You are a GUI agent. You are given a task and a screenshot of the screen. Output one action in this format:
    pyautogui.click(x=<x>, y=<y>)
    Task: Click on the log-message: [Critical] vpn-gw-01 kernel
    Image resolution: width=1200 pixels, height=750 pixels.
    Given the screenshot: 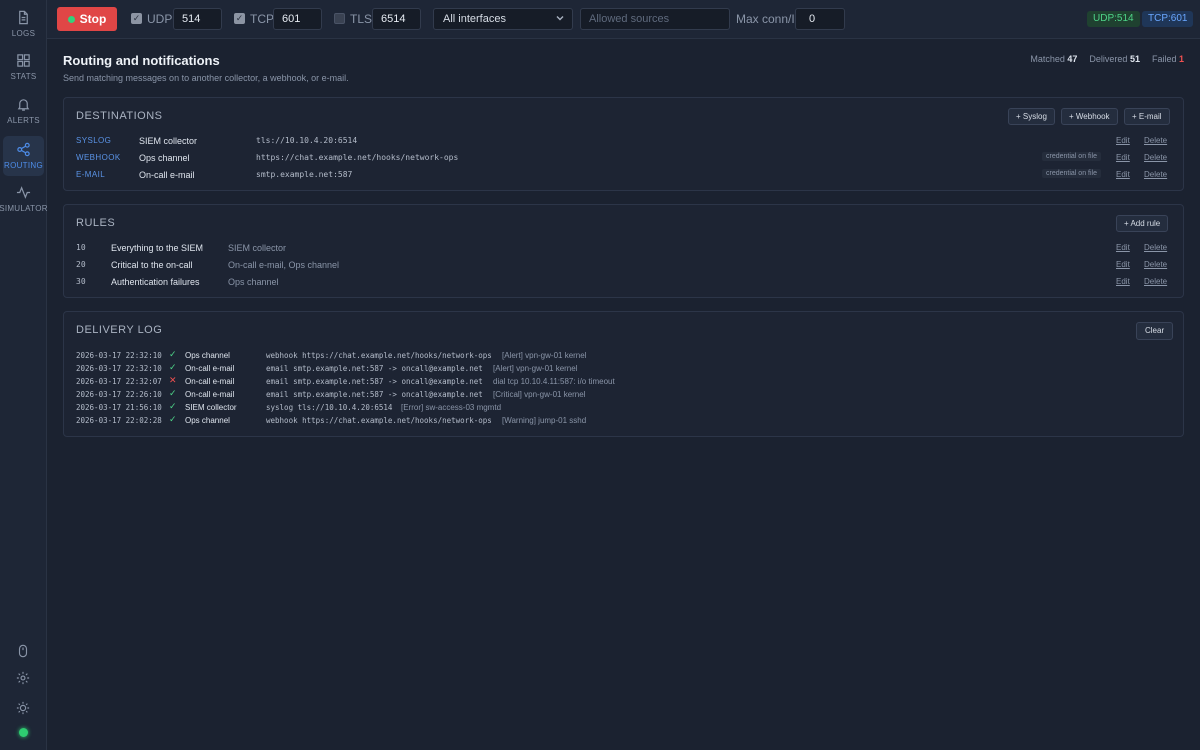 What is the action you would take?
    pyautogui.click(x=539, y=394)
    